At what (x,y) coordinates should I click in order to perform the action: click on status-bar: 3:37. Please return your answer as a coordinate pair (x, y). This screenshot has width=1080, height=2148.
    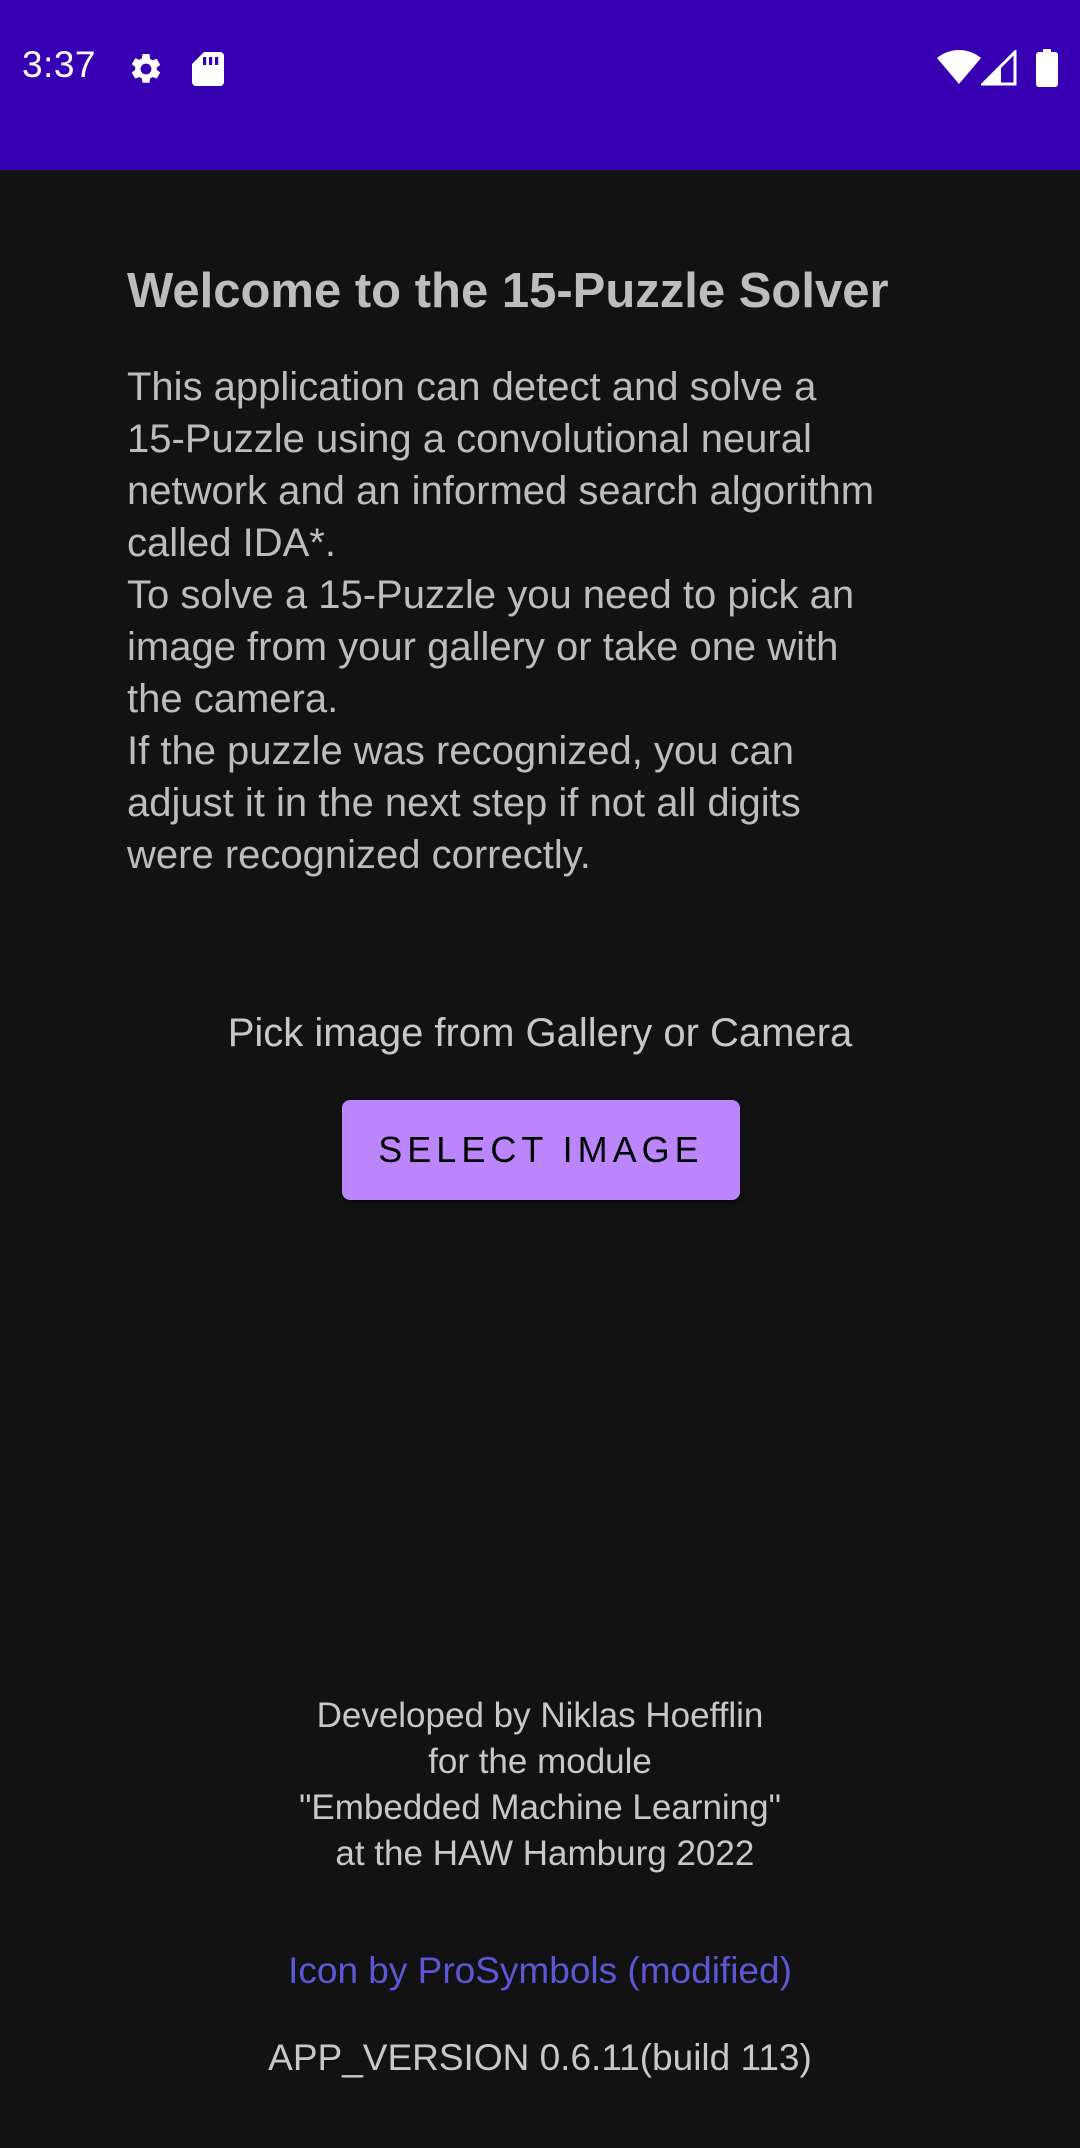
    Looking at the image, I should click on (540, 85).